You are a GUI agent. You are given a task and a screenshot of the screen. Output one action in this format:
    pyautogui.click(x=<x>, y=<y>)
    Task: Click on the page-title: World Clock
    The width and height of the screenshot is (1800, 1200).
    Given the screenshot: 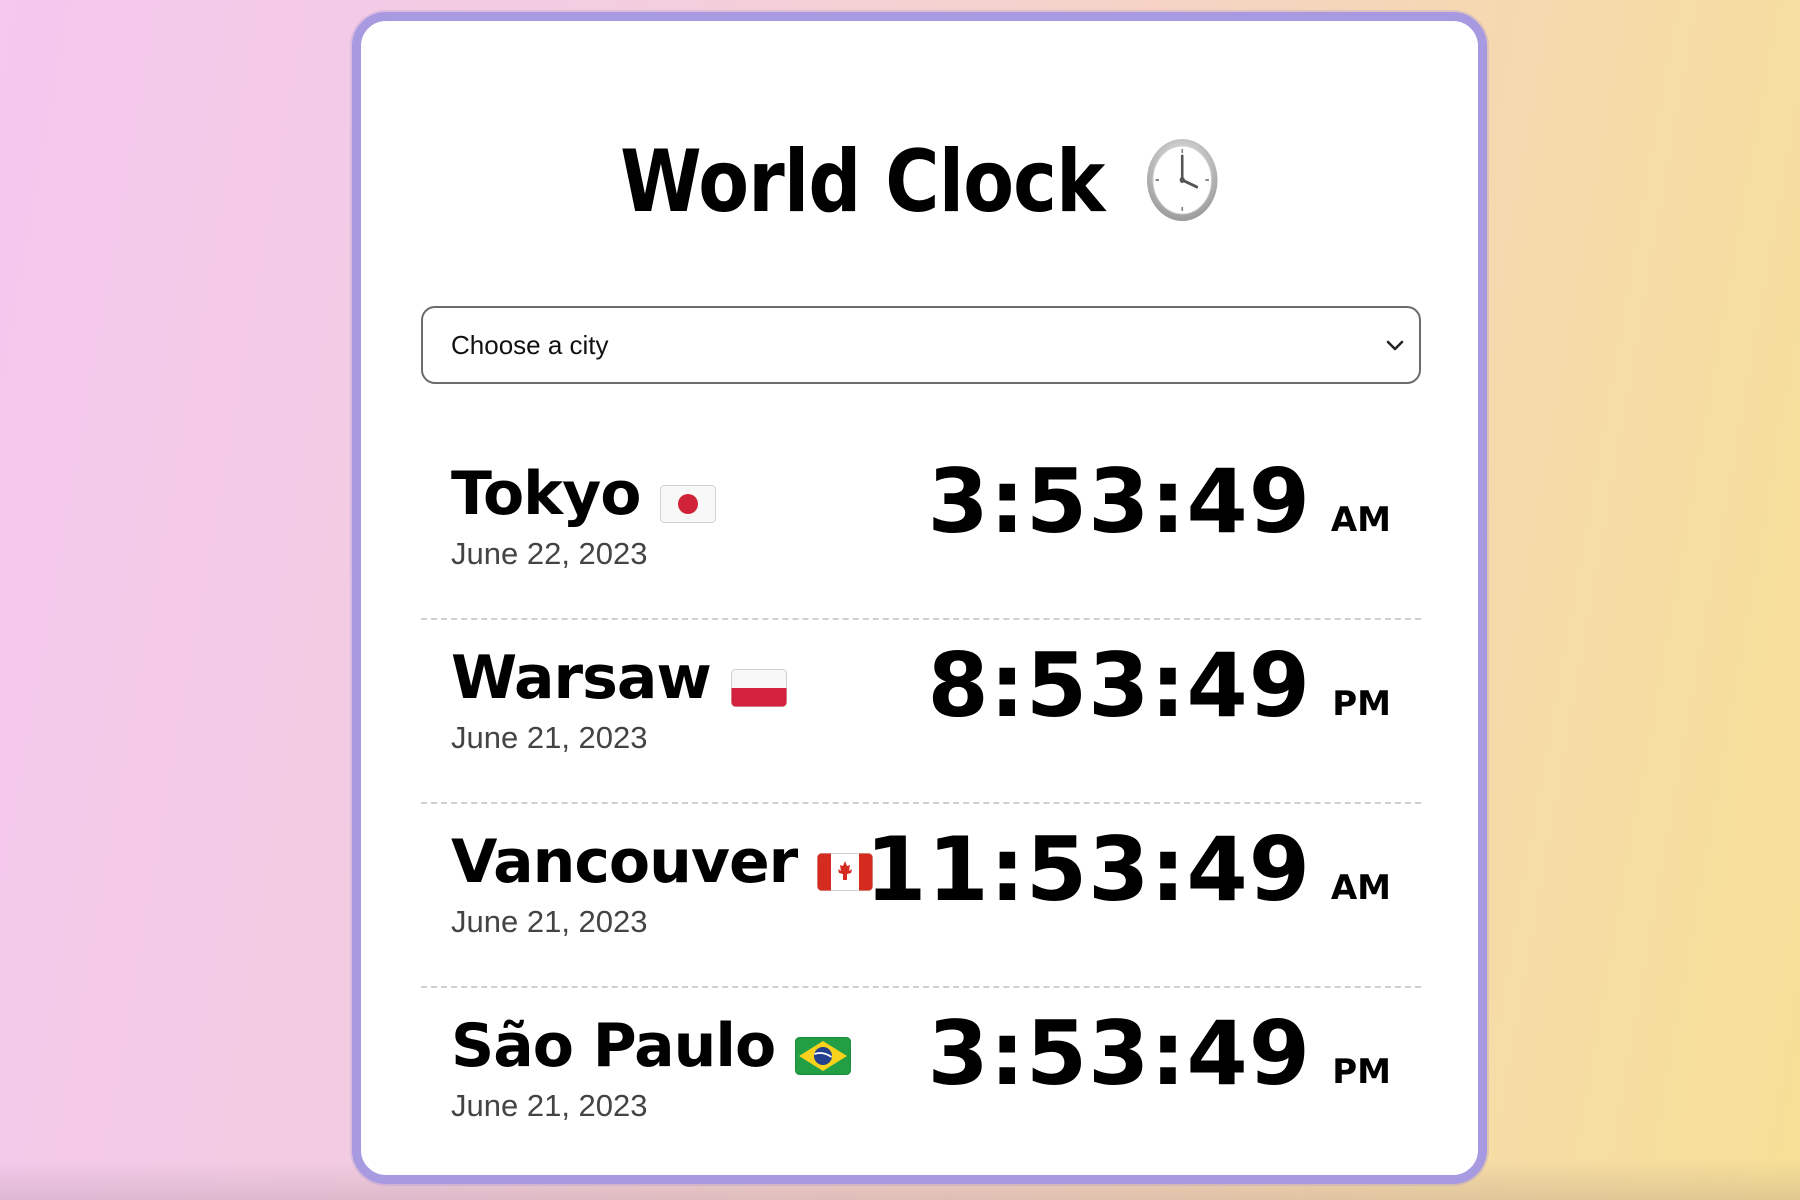 What is the action you would take?
    pyautogui.click(x=919, y=184)
    